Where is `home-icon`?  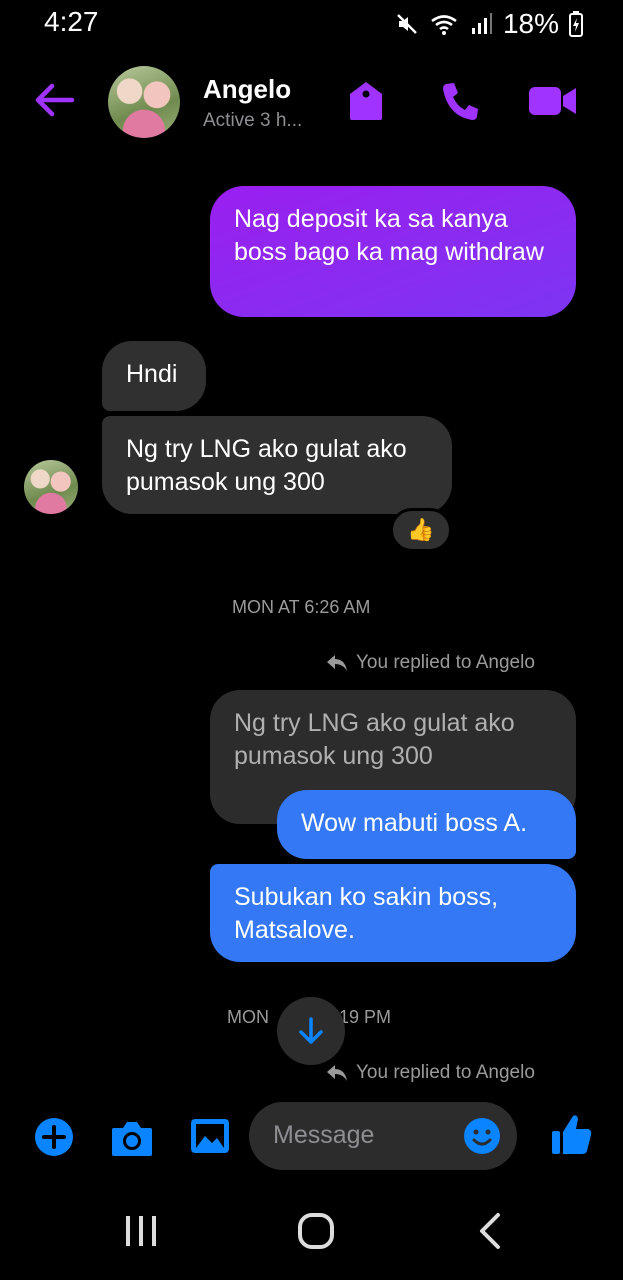
home-icon is located at coordinates (316, 1231).